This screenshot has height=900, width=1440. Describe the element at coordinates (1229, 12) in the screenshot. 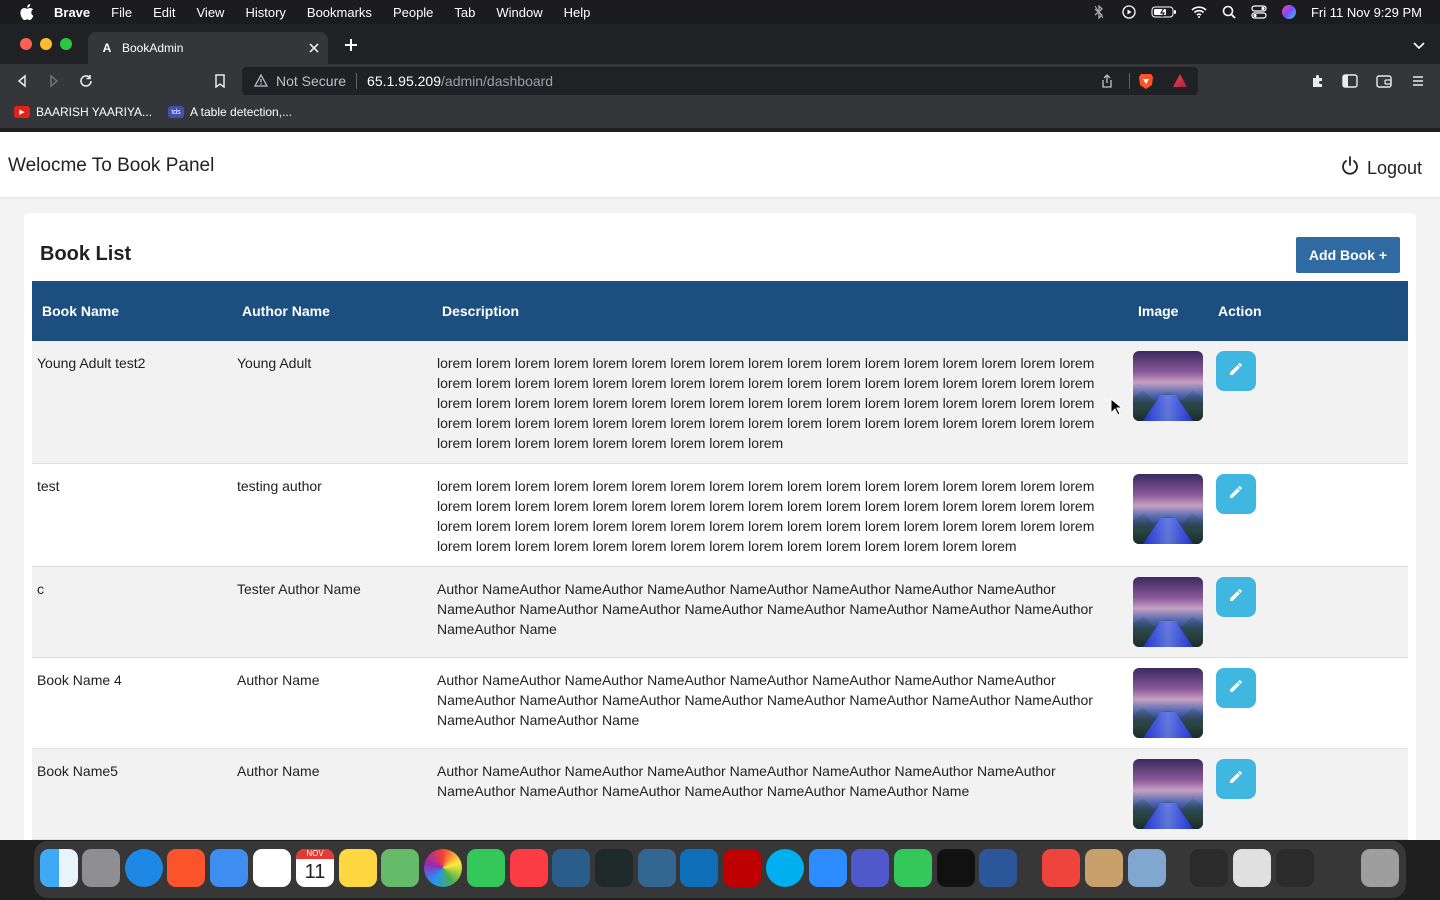

I see `spotlight-search-icon` at that location.